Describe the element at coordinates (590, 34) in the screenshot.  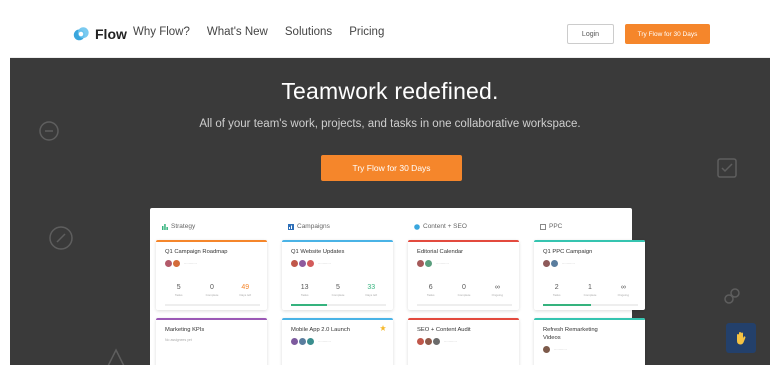
I see `login-button: Login` at that location.